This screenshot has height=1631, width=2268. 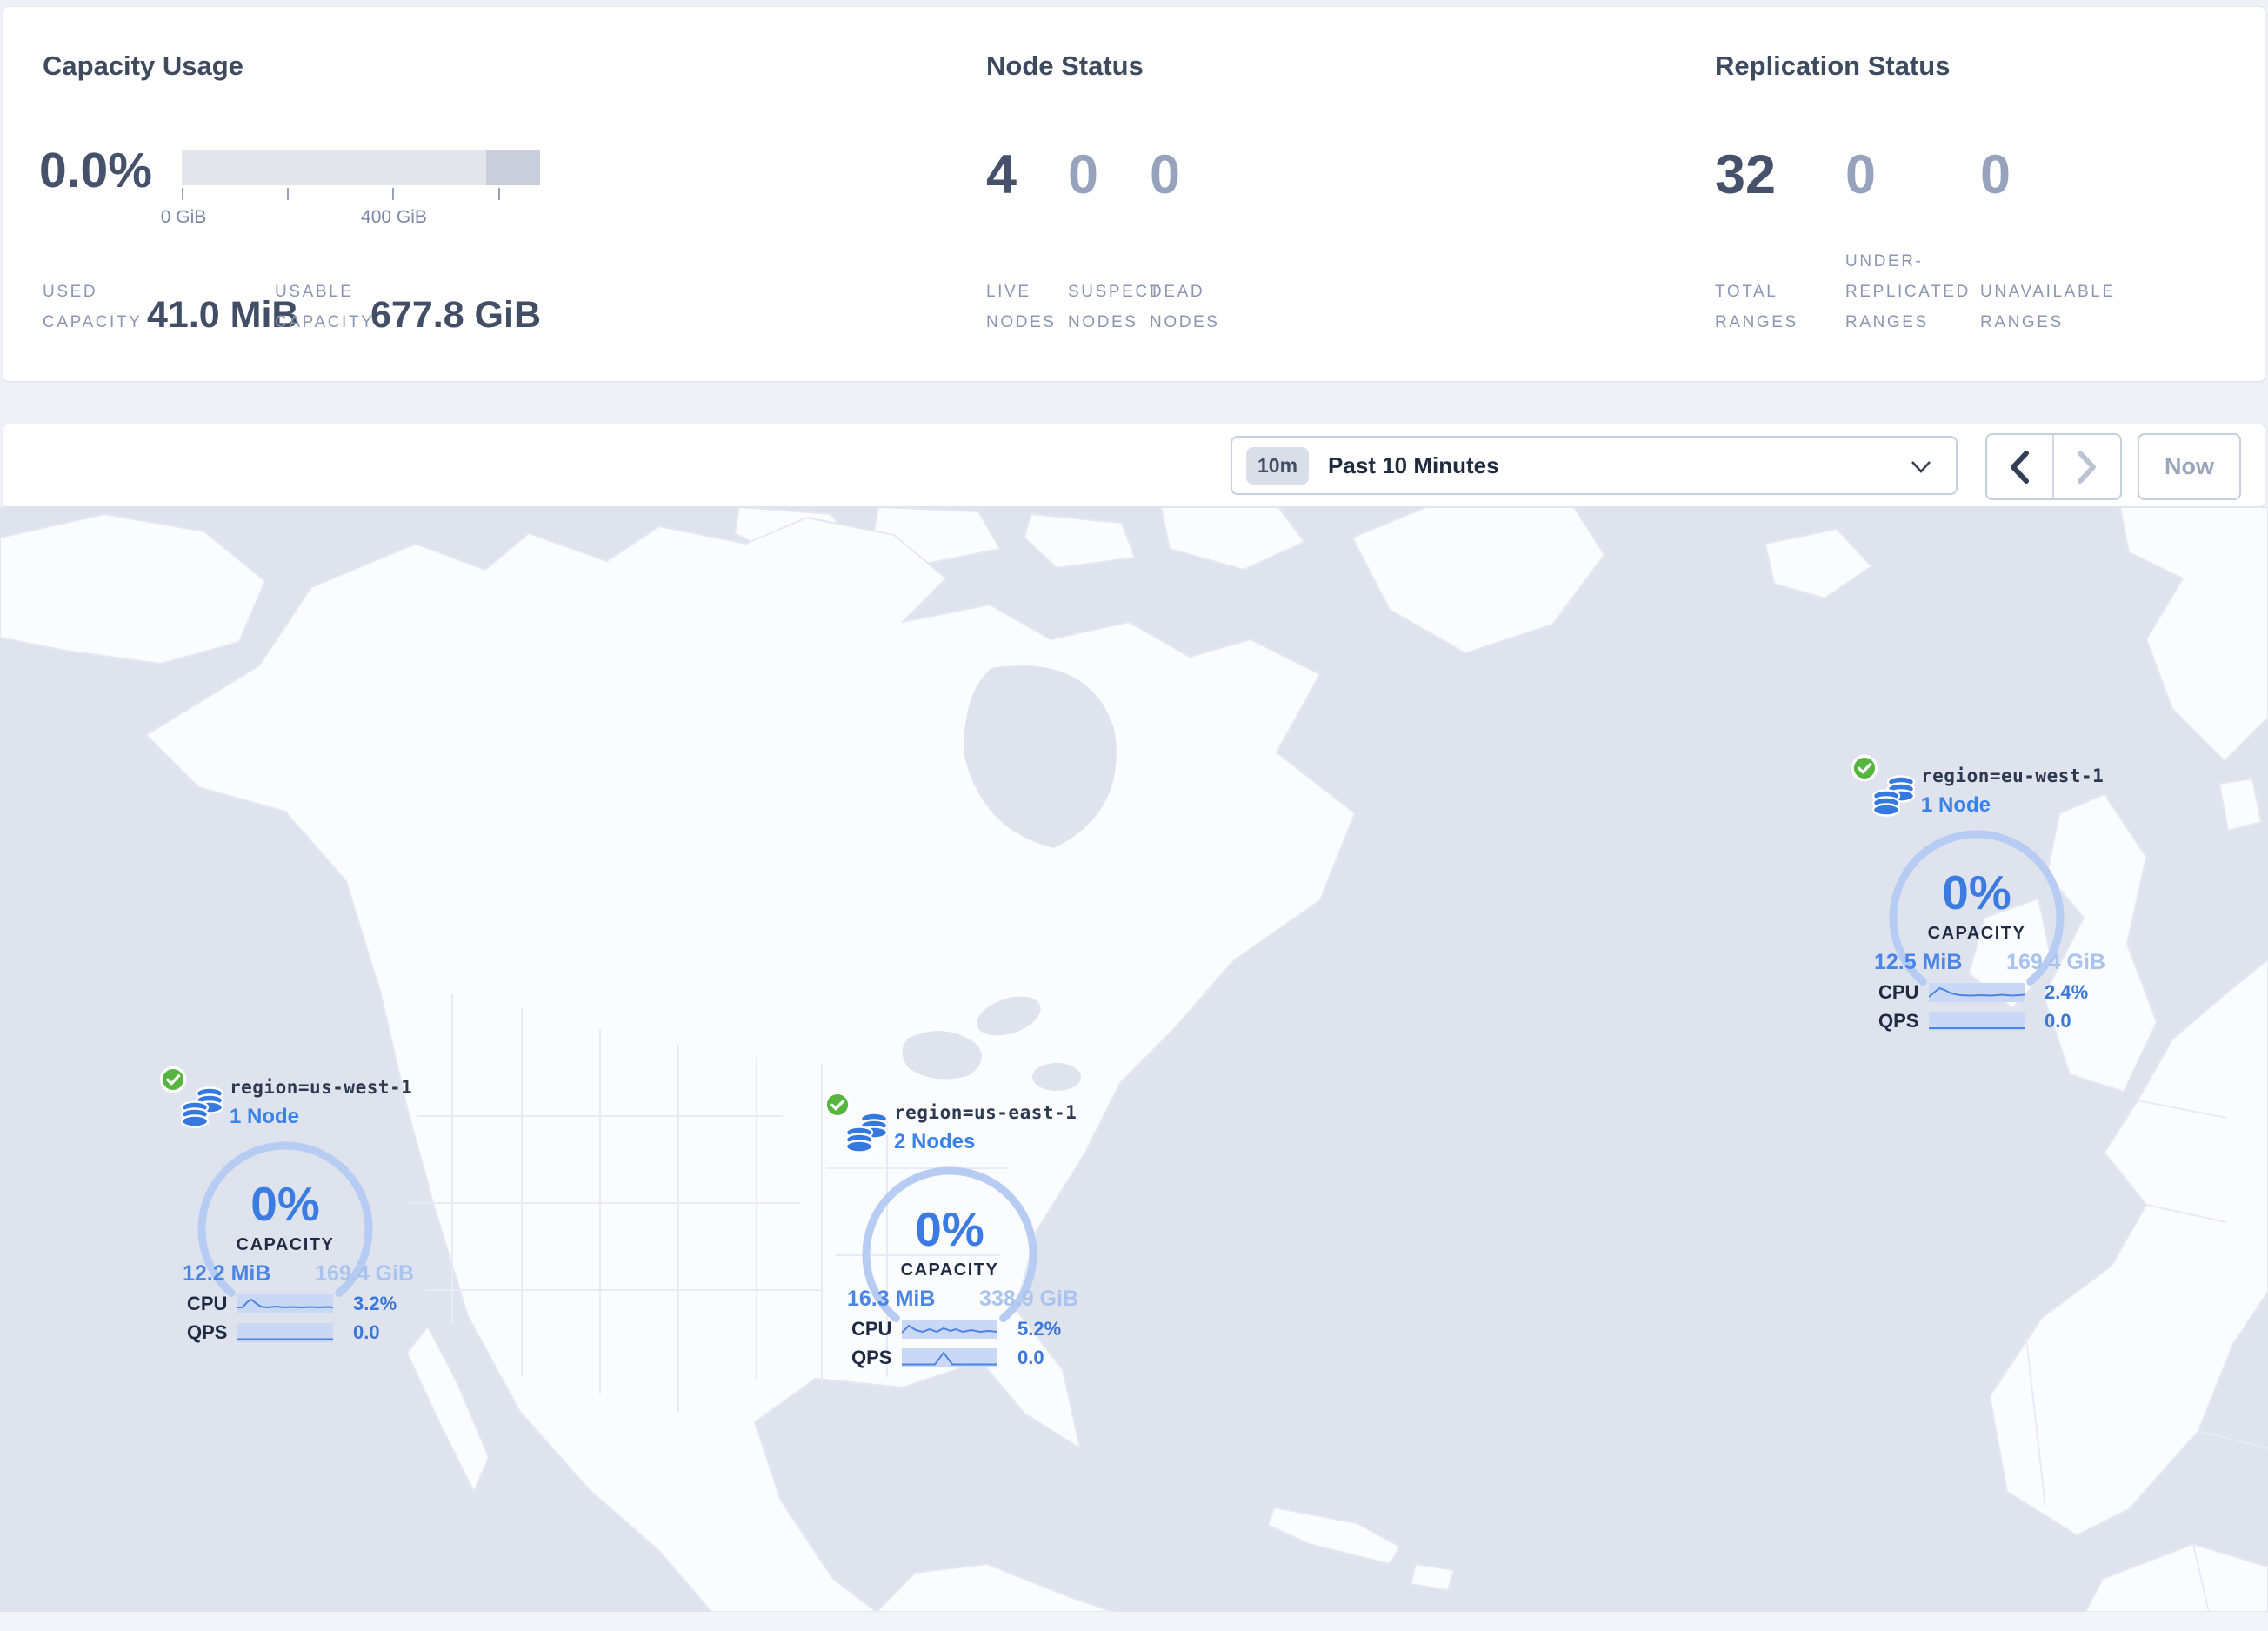 What do you see at coordinates (1918, 962) in the screenshot?
I see `region-used-capacity: 12.5 MiB` at bounding box center [1918, 962].